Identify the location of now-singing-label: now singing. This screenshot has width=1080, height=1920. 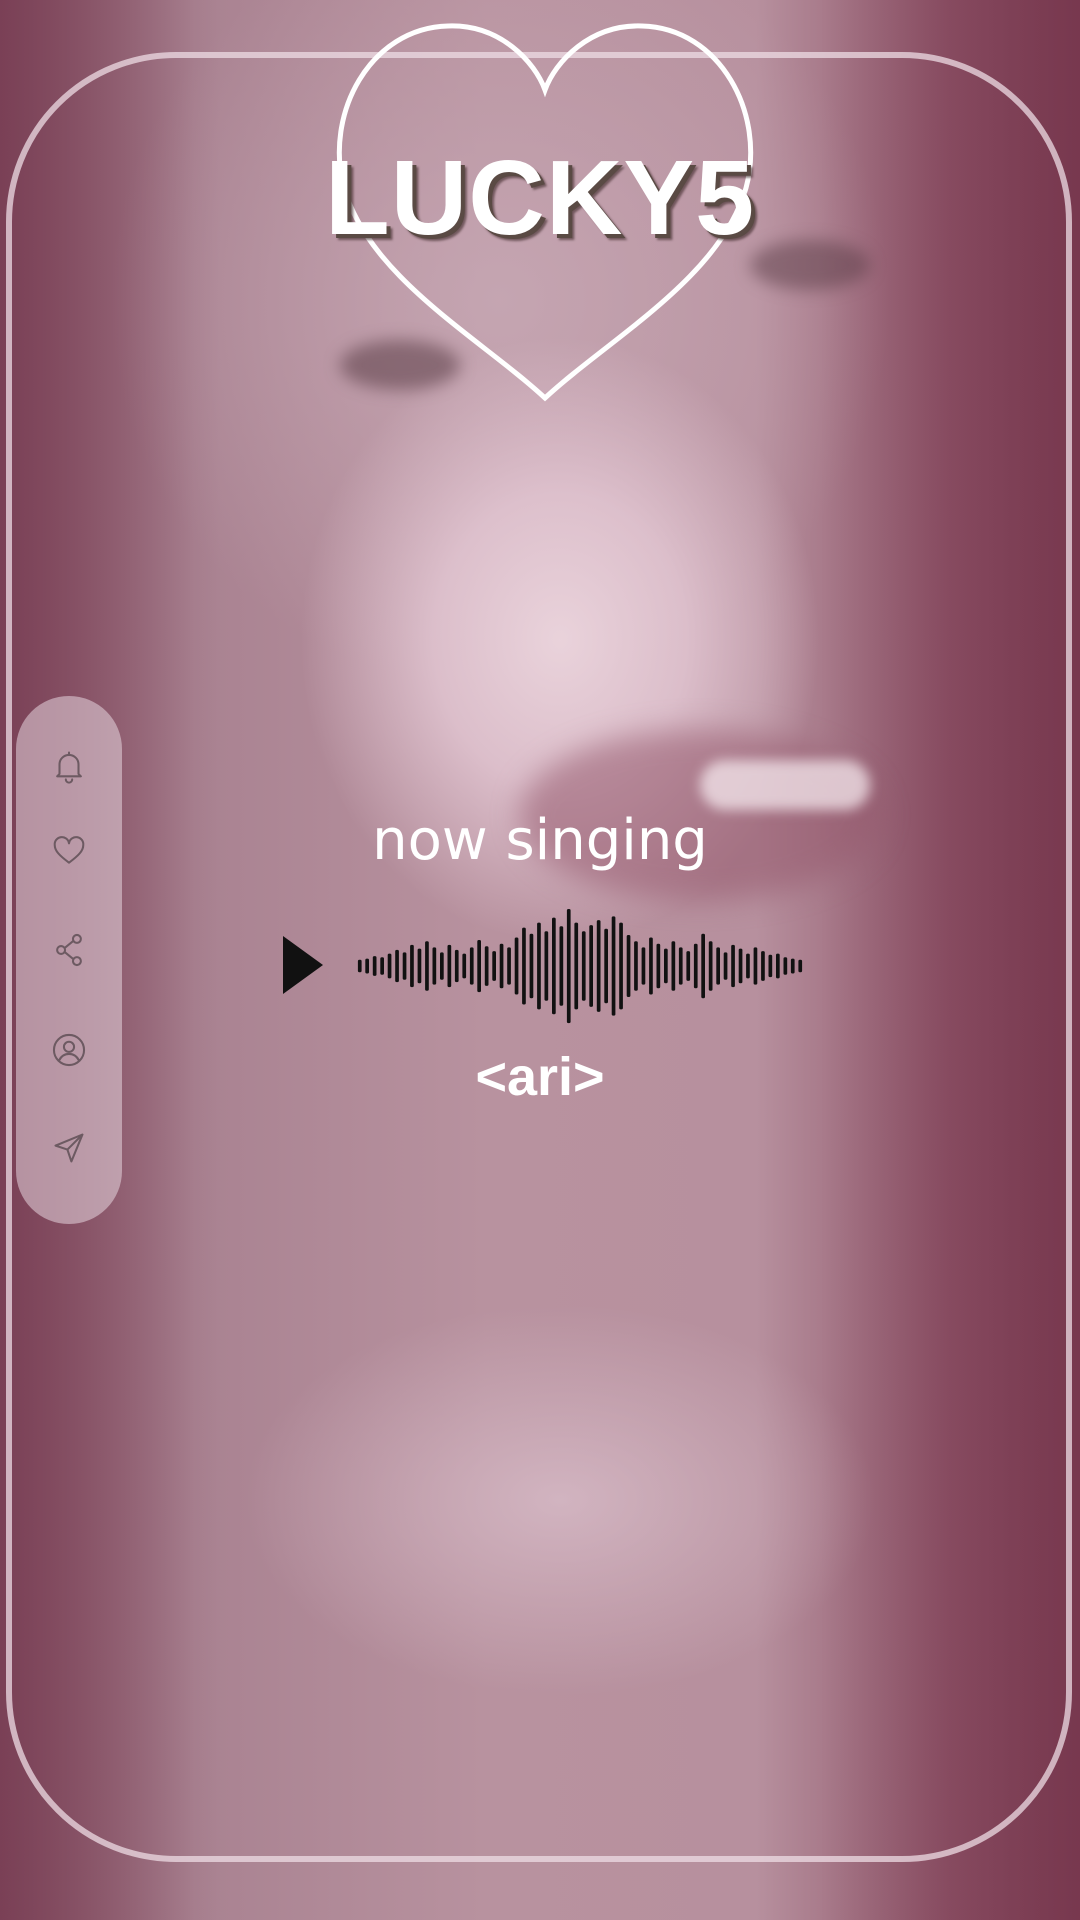
(540, 840).